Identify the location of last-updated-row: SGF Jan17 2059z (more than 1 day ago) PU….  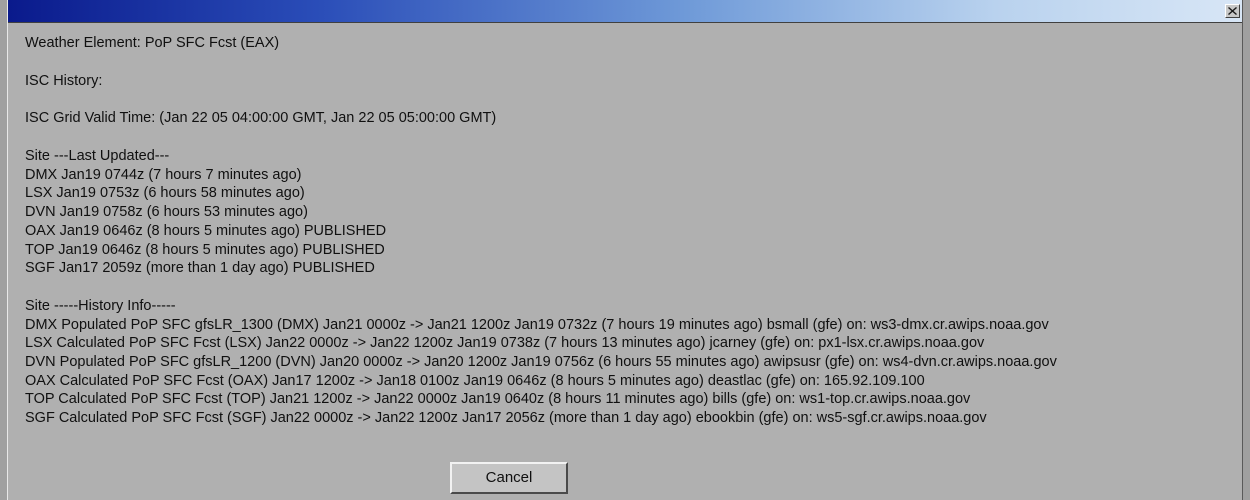
(200, 268).